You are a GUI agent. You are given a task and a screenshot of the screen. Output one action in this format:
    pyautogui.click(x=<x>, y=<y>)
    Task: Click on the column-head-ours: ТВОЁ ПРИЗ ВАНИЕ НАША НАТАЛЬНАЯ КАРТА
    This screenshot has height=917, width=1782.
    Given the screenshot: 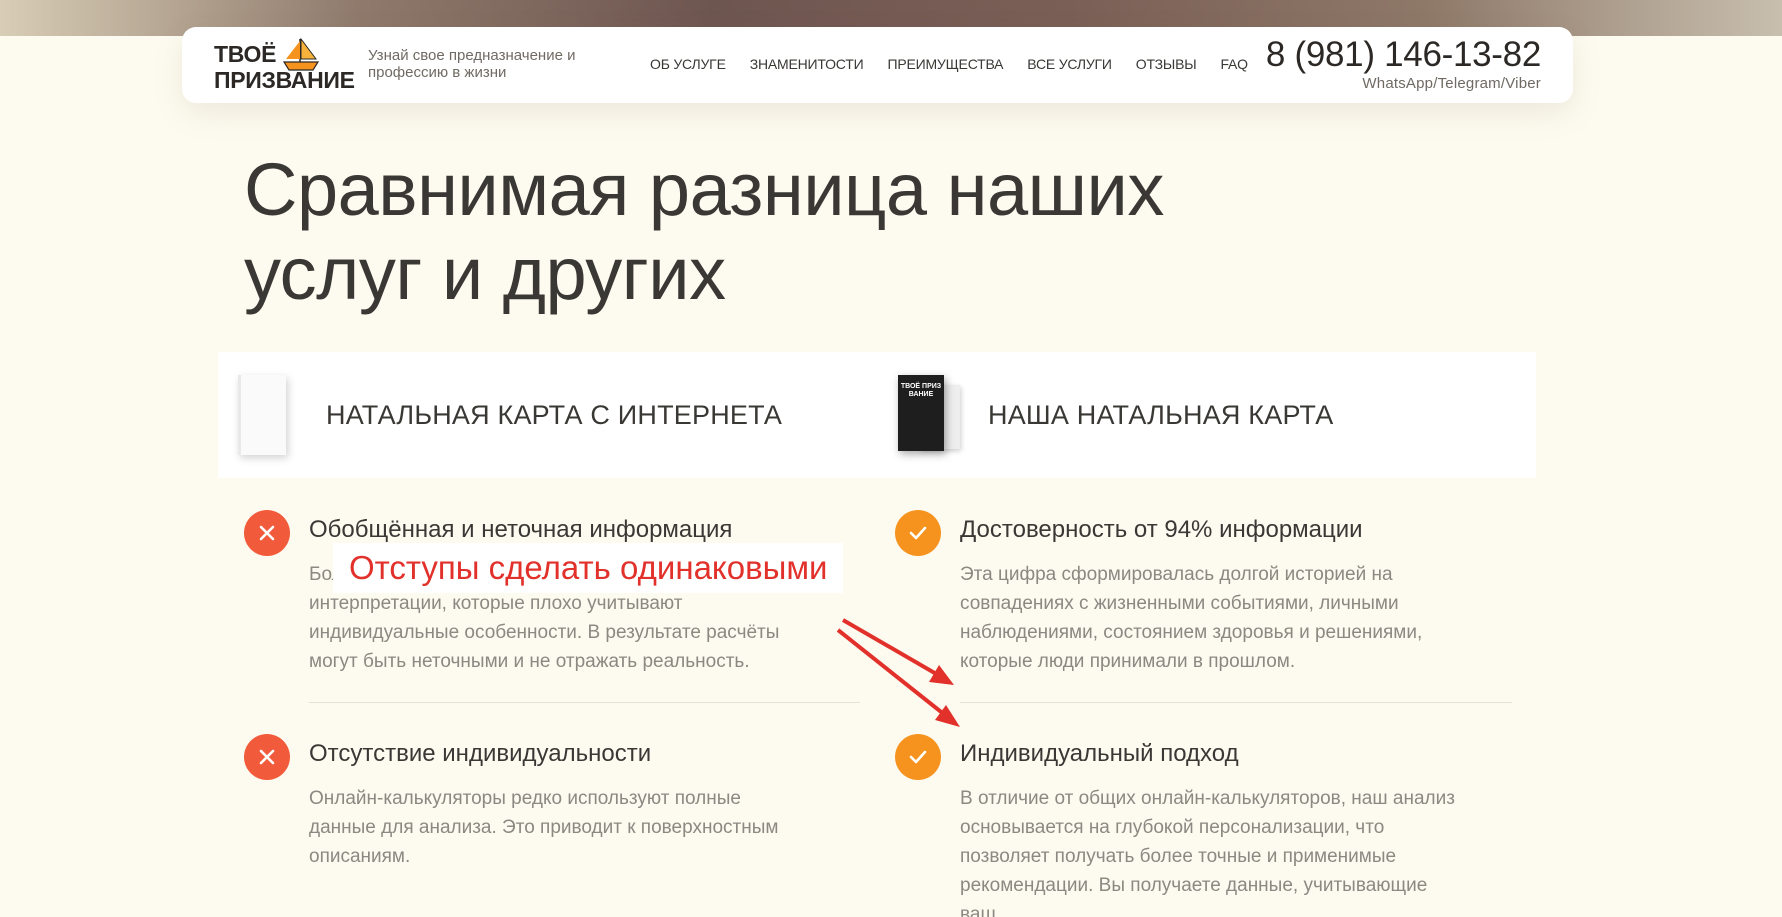 What is the action you would take?
    pyautogui.click(x=1115, y=415)
    